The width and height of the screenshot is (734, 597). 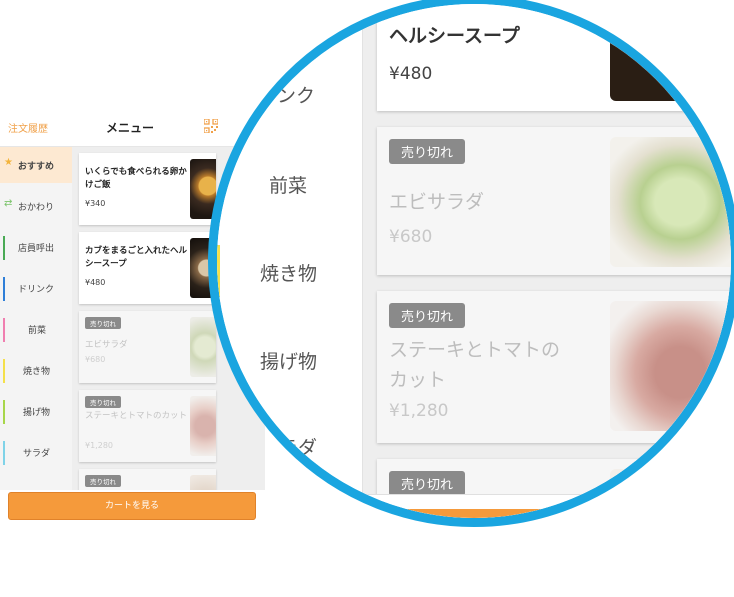 I want to click on sidebar-item-call-staff: 店員呼出, so click(x=36, y=247).